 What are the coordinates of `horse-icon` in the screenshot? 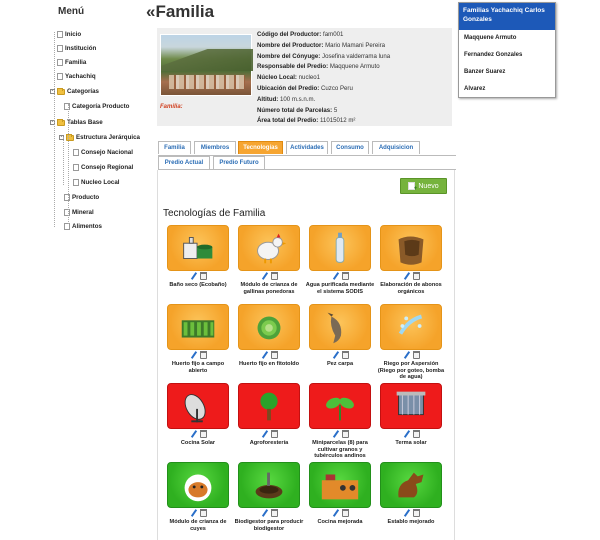 It's located at (411, 485).